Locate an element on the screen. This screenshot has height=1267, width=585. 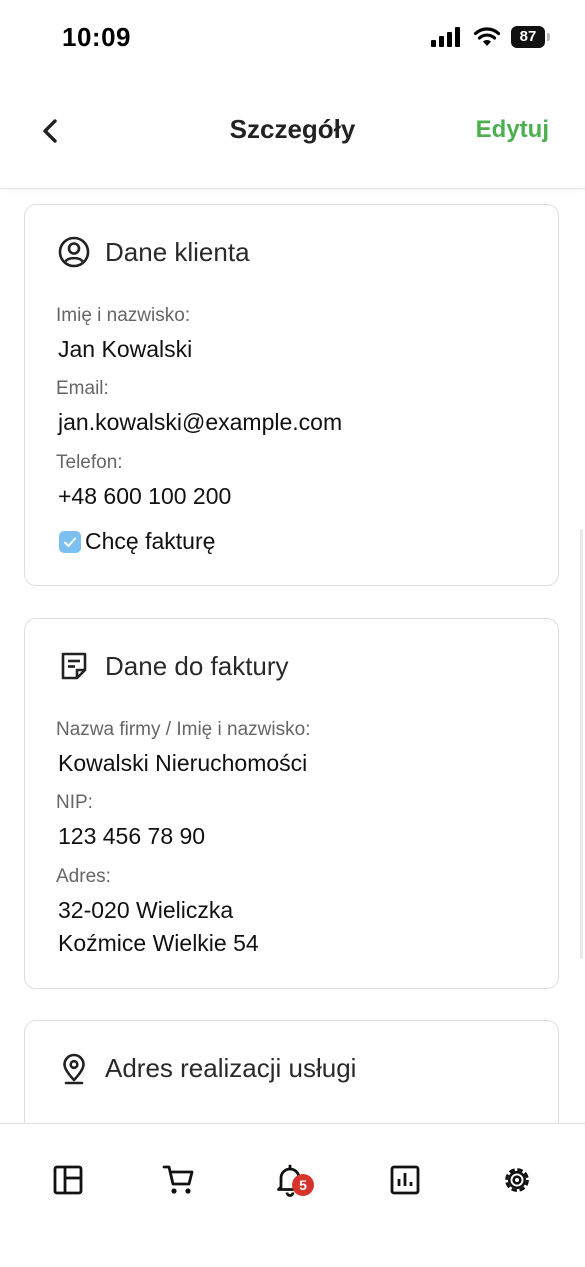
tab-settings is located at coordinates (517, 1180).